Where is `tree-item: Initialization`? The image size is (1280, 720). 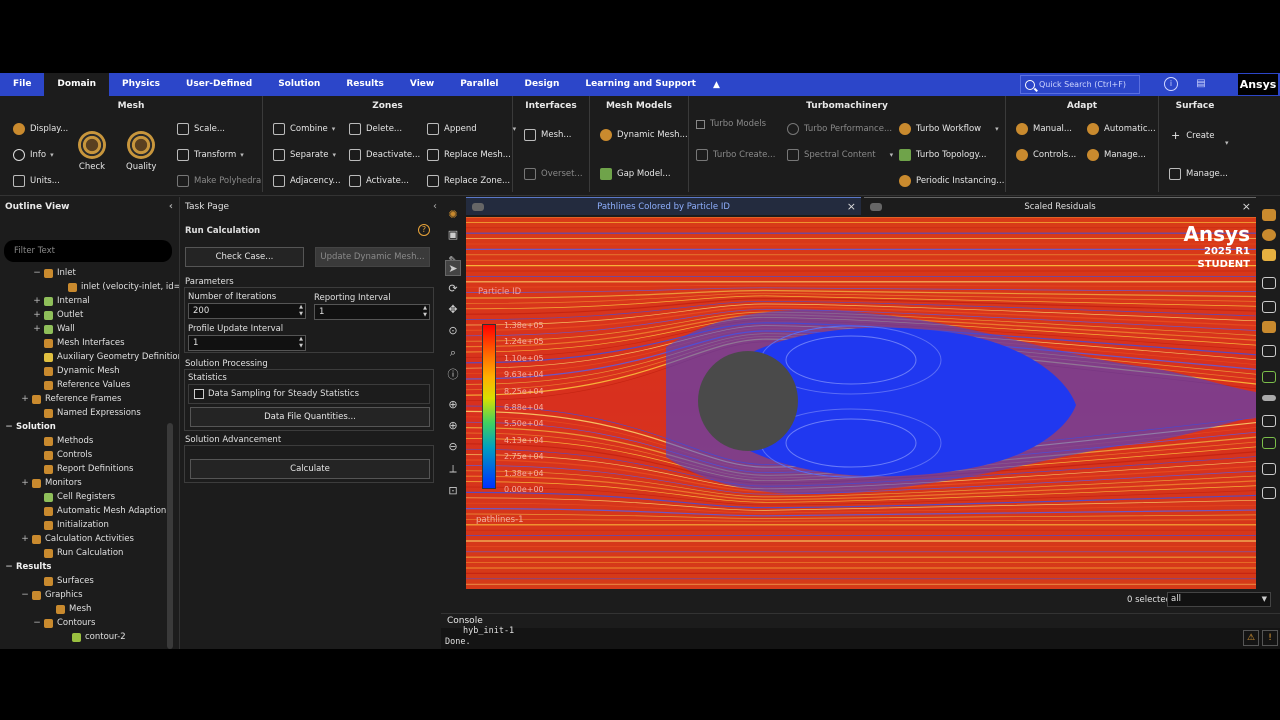 tree-item: Initialization is located at coordinates (70, 525).